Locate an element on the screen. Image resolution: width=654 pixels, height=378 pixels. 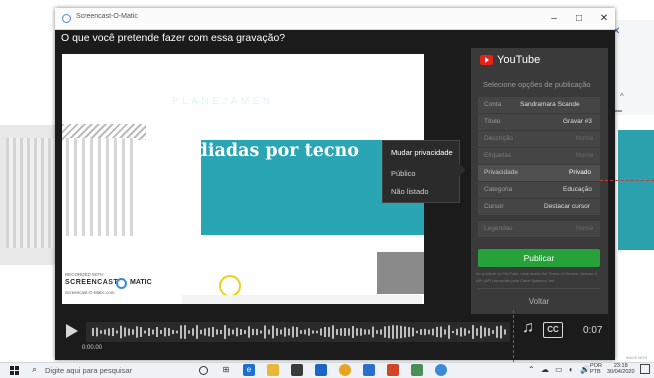
captions-icon: CC is located at coordinates (553, 330).